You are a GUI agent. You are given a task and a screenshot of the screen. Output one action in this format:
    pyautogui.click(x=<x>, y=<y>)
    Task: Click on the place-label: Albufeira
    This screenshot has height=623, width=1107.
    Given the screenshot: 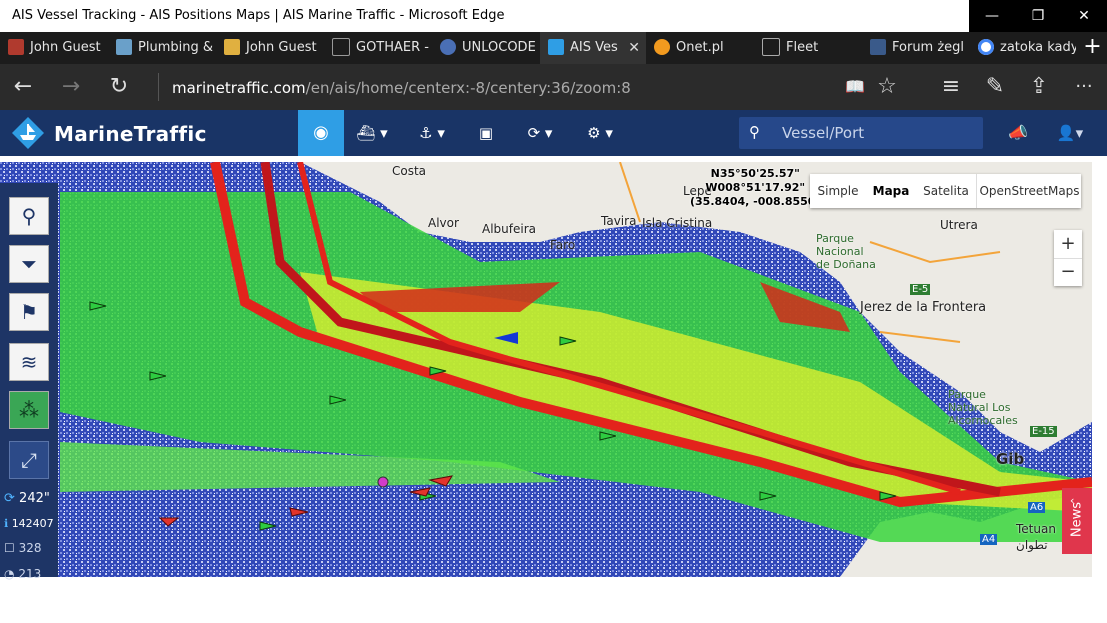 What is the action you would take?
    pyautogui.click(x=509, y=229)
    